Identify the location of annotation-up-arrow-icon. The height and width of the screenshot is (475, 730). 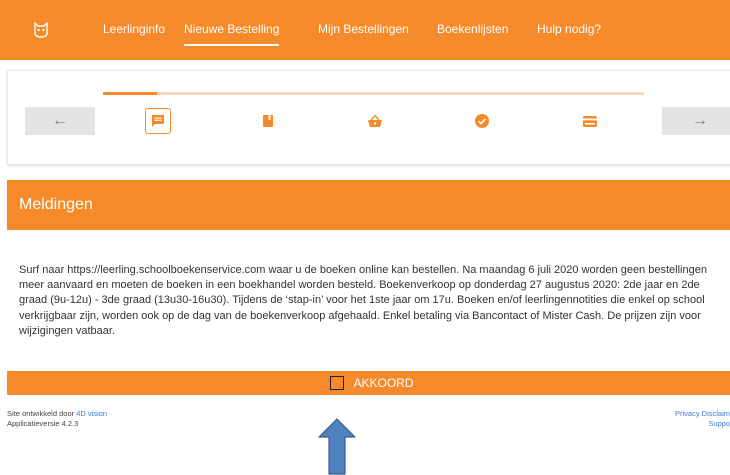
(337, 446).